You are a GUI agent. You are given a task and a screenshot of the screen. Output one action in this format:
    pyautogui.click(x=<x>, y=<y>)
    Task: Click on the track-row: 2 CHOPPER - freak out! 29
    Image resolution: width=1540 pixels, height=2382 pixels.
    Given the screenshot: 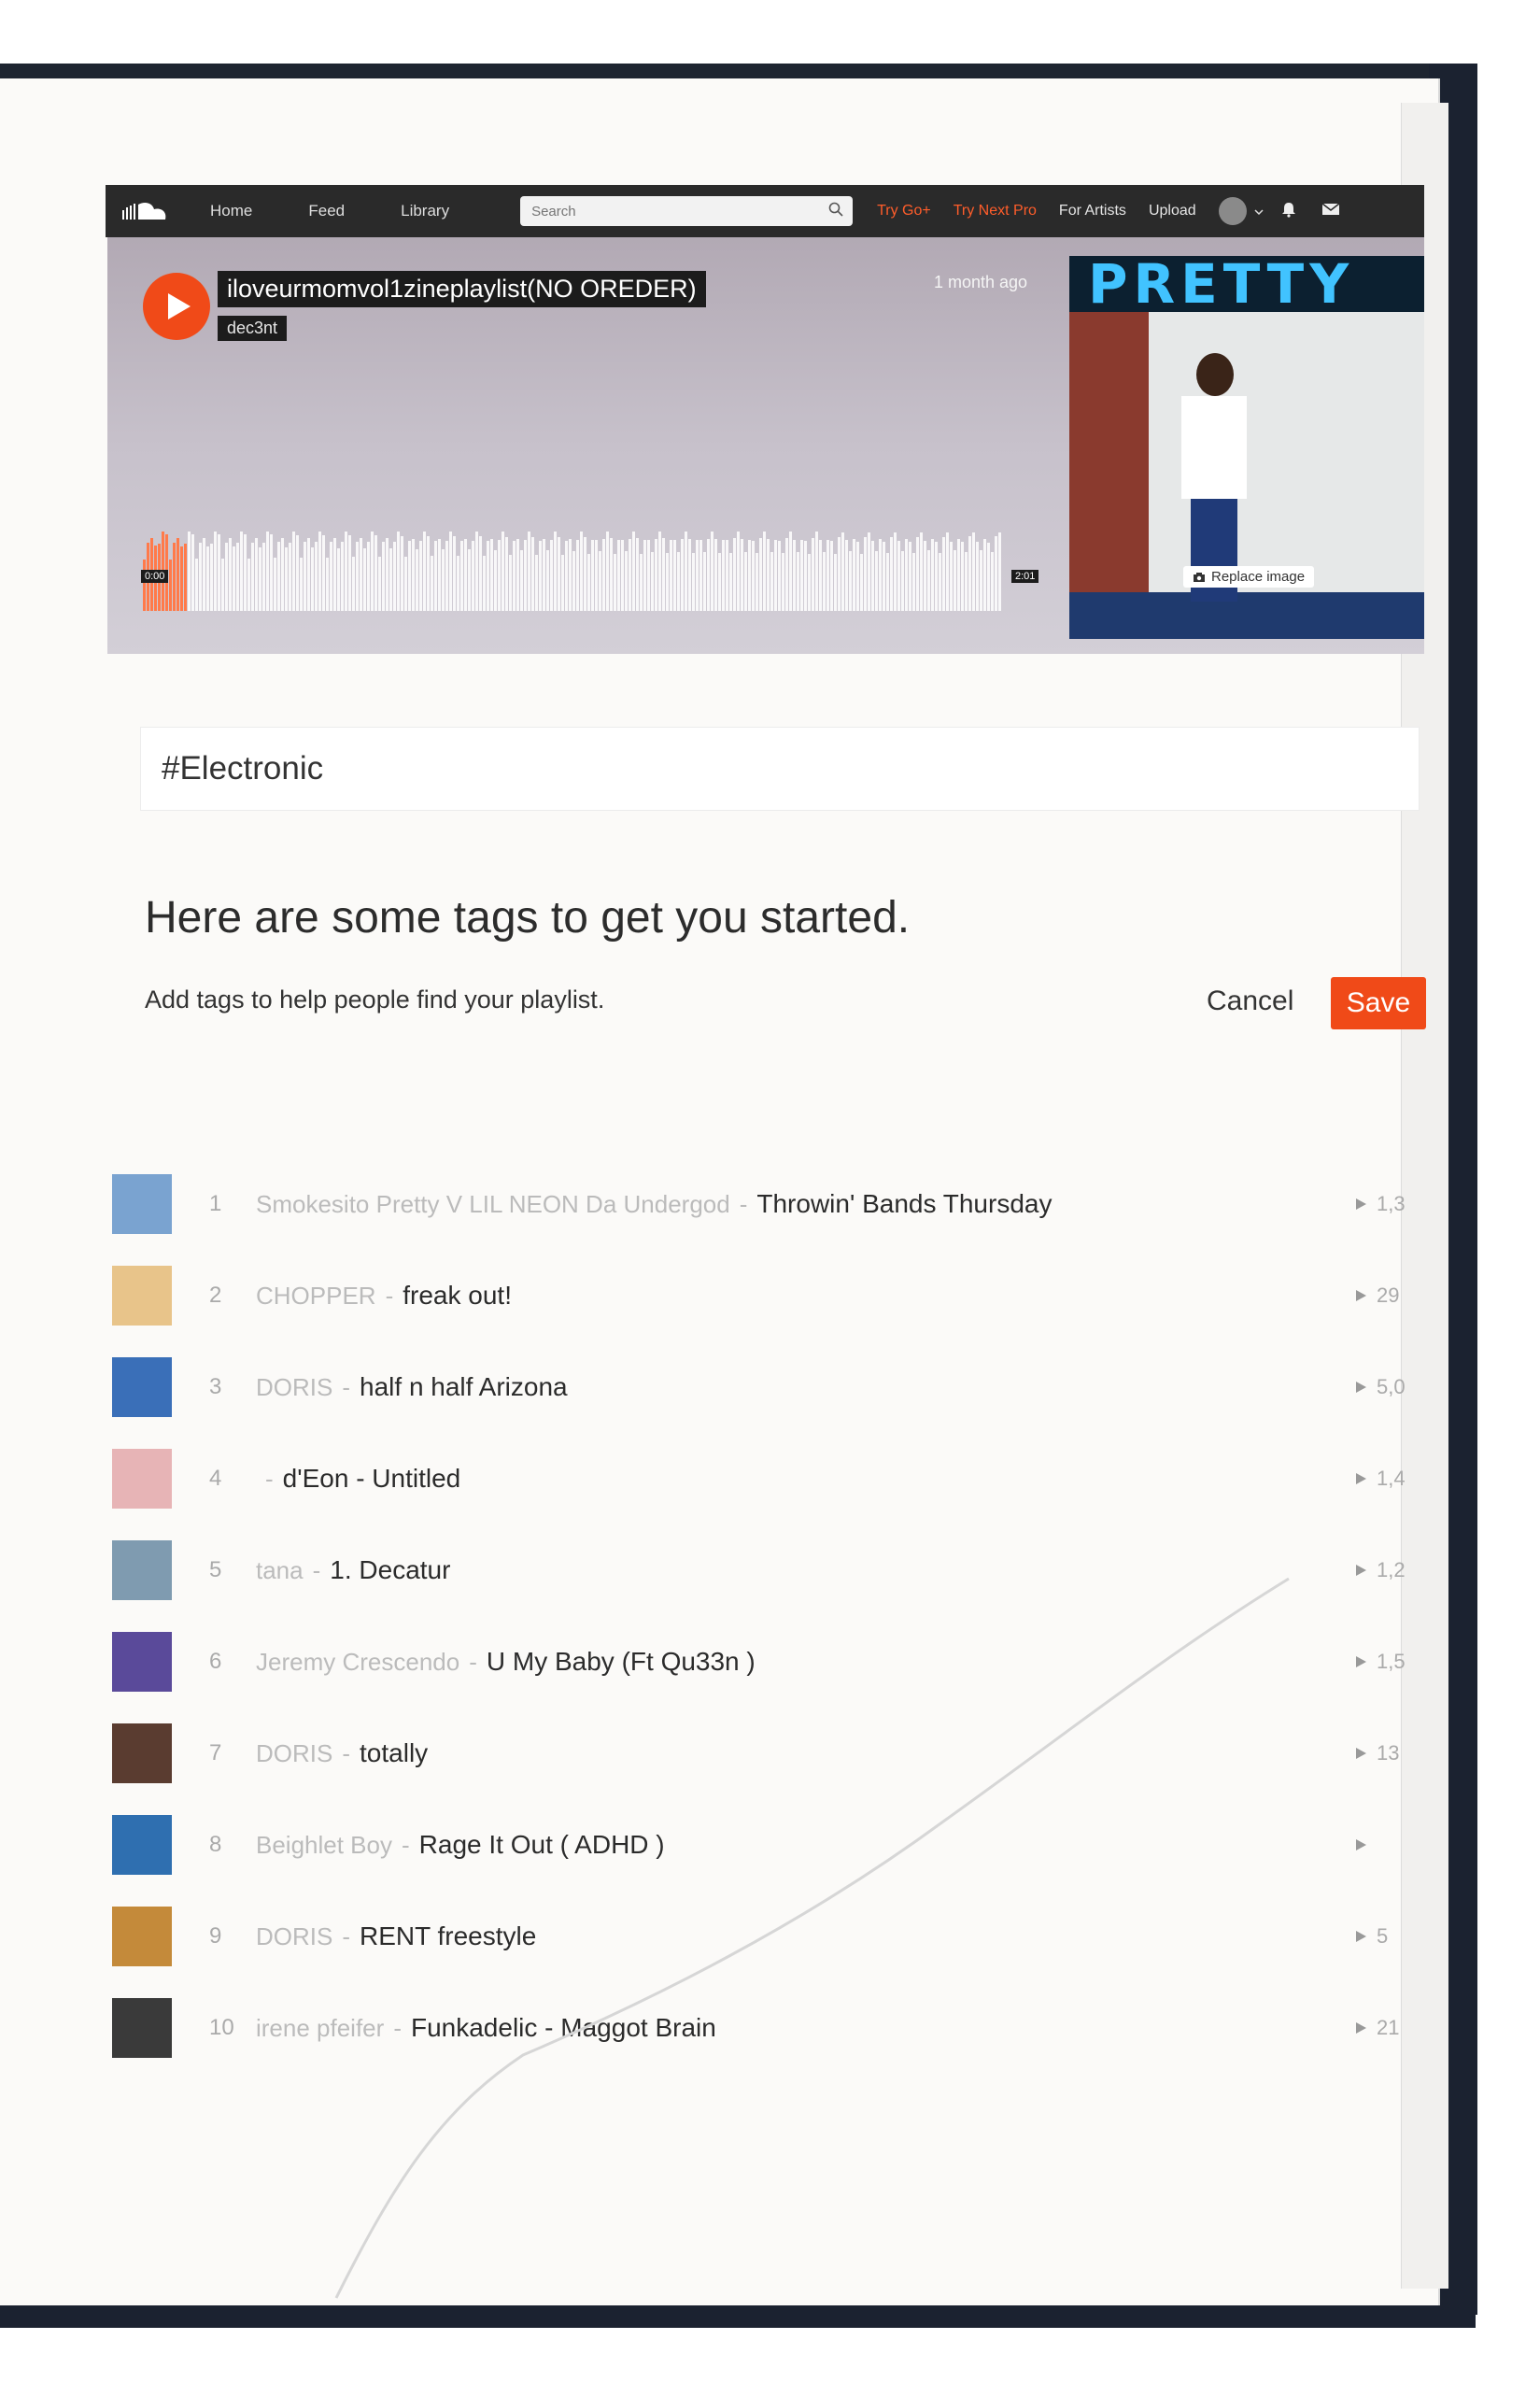 What is the action you would take?
    pyautogui.click(x=775, y=1295)
    